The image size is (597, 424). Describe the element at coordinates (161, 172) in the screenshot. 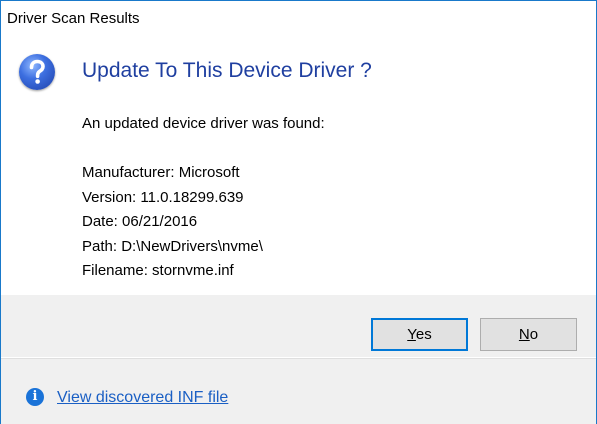

I see `detail-manufacturer: Manufacturer: Microsoft` at that location.